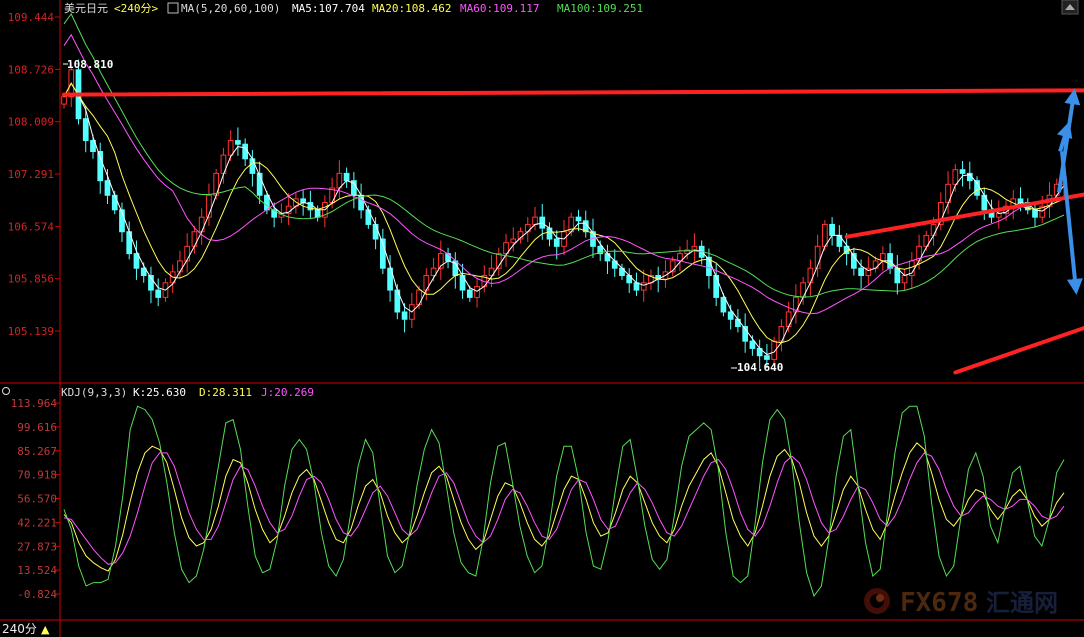 The height and width of the screenshot is (637, 1084). I want to click on kdj-tick-label: 27.873, so click(37, 546).